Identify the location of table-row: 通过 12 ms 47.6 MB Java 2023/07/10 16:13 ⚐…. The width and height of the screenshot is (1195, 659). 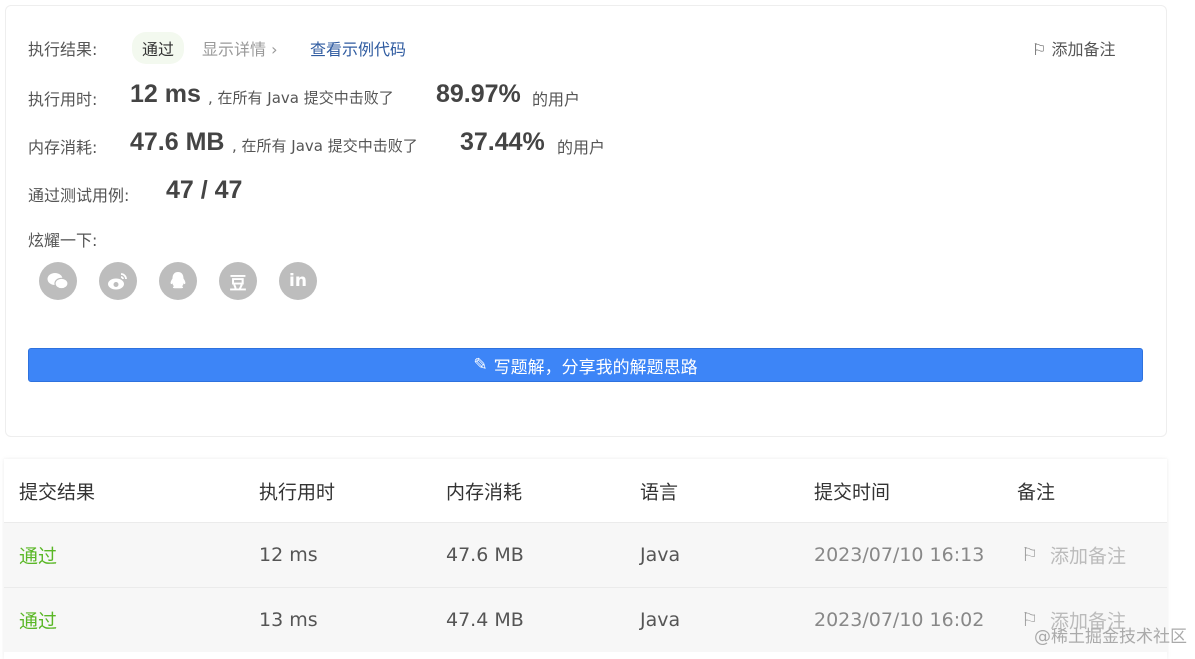
(585, 554).